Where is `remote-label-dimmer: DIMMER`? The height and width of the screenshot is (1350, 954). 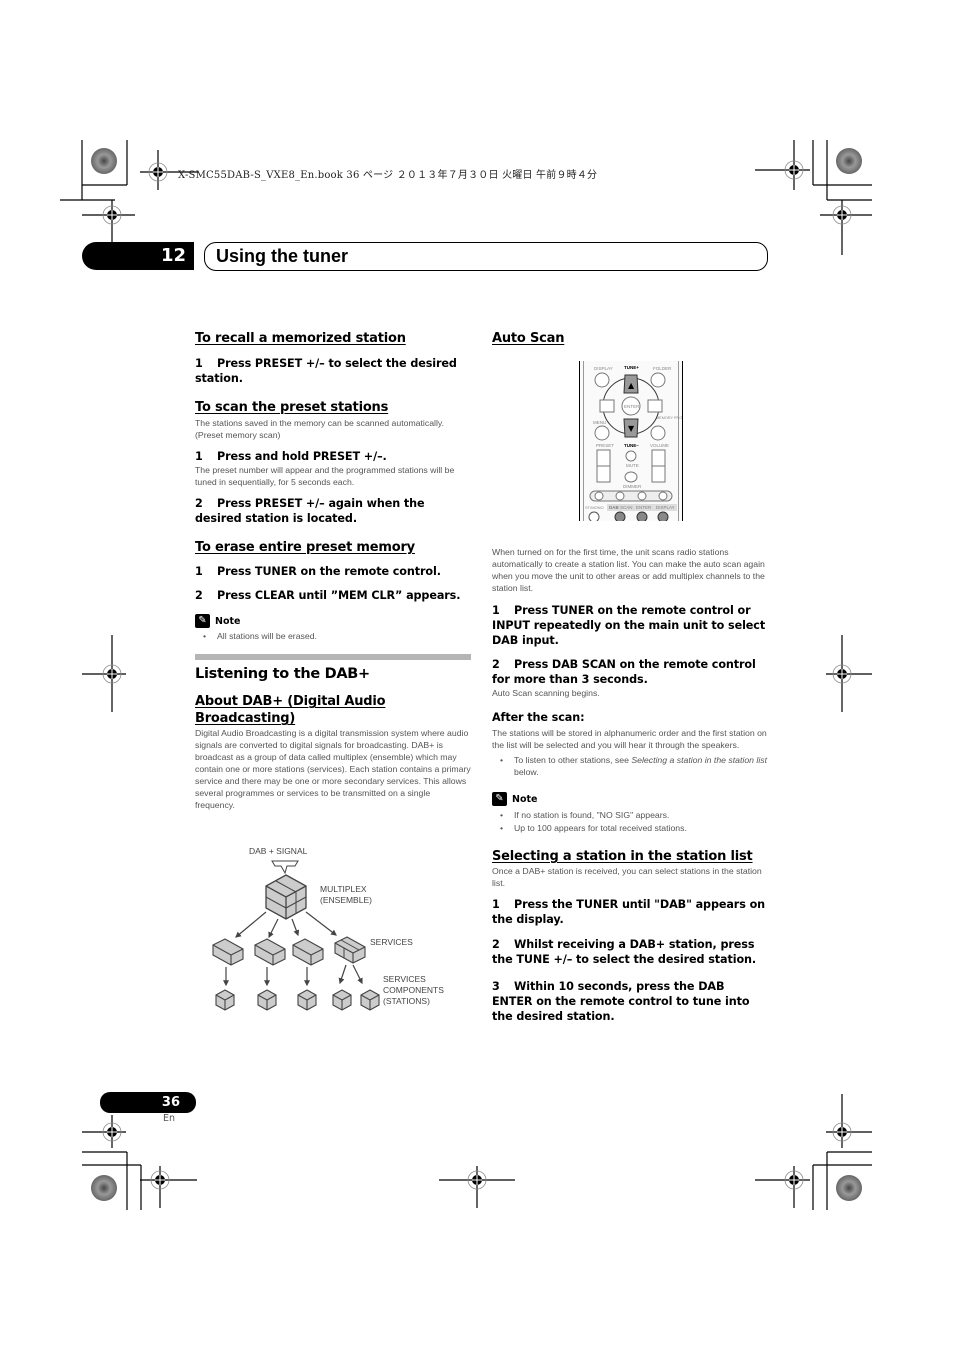 remote-label-dimmer: DIMMER is located at coordinates (632, 486).